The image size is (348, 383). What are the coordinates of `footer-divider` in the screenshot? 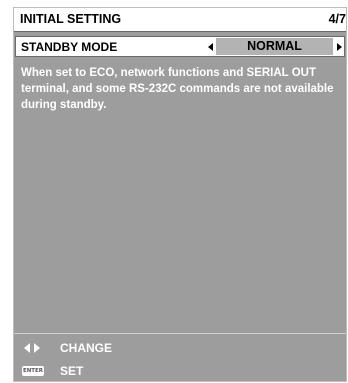 It's located at (180, 333).